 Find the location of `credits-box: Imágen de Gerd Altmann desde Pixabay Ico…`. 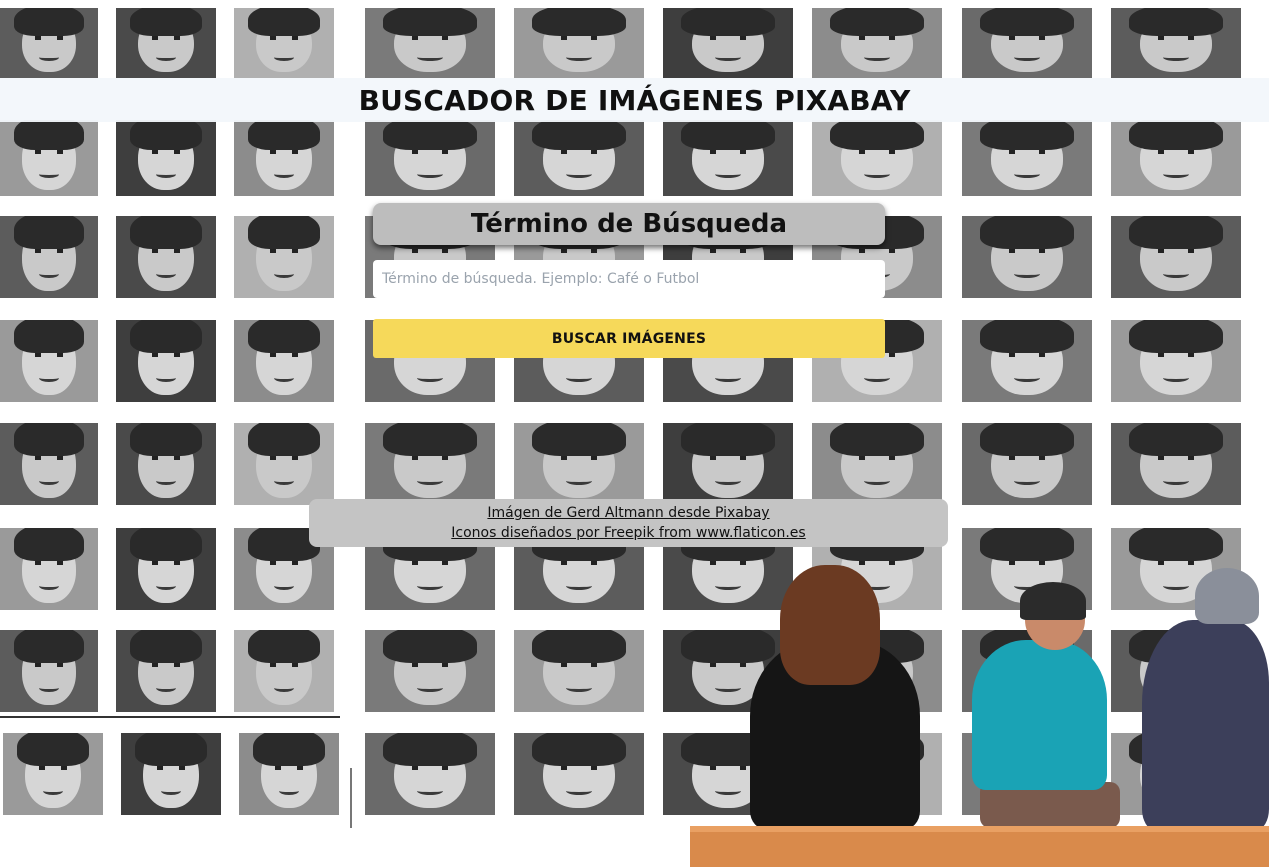

credits-box: Imágen de Gerd Altmann desde Pixabay Ico… is located at coordinates (628, 523).